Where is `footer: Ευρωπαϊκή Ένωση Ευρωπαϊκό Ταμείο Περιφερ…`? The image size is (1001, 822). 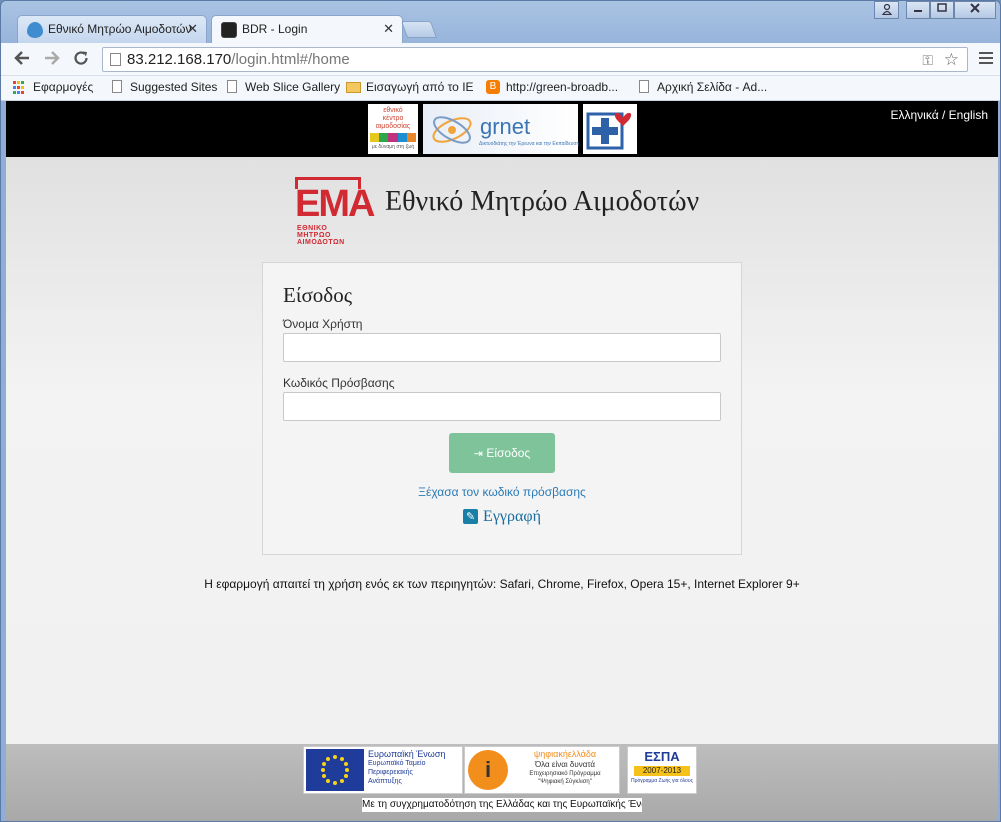 footer: Ευρωπαϊκή Ένωση Ευρωπαϊκό Ταμείο Περιφερ… is located at coordinates (502, 782).